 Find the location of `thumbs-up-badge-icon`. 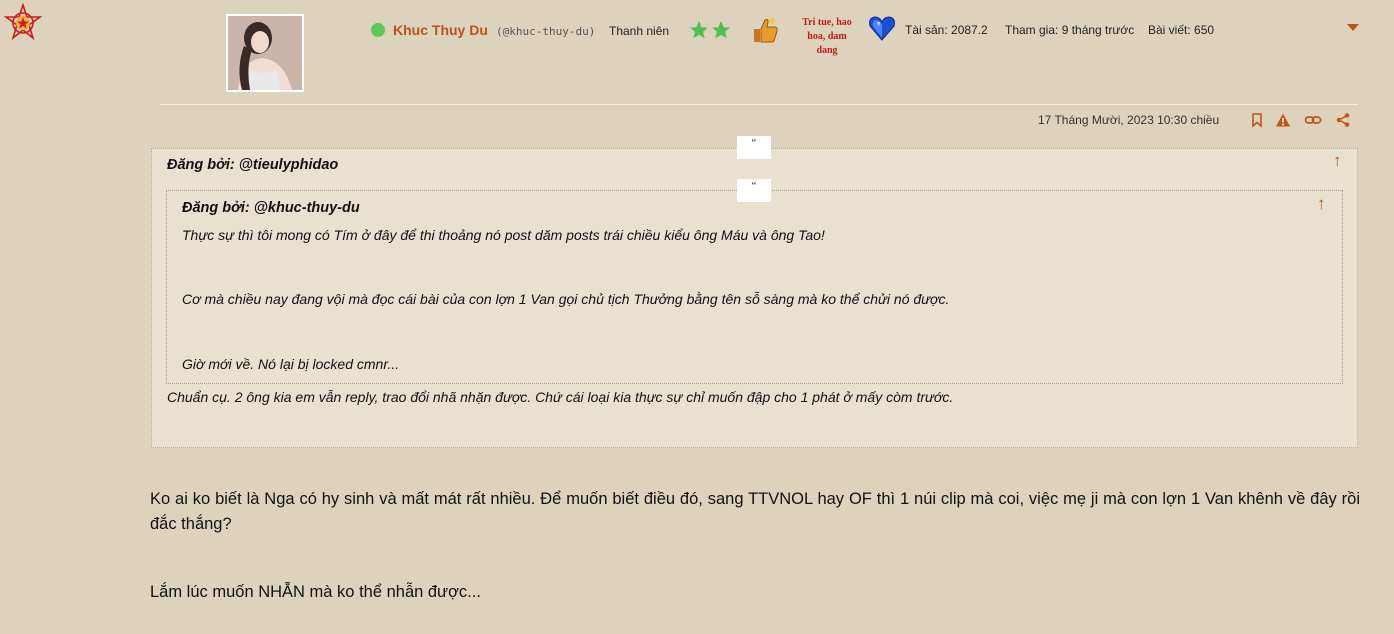

thumbs-up-badge-icon is located at coordinates (765, 30).